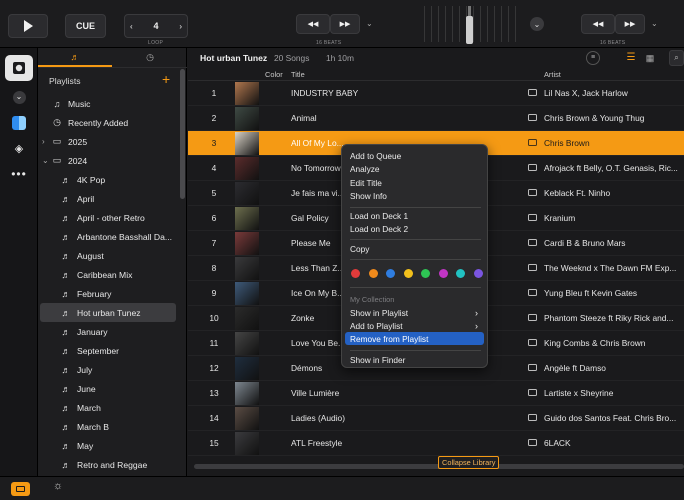  I want to click on menu-item-load-deck: Load on Deck 2, so click(414, 229).